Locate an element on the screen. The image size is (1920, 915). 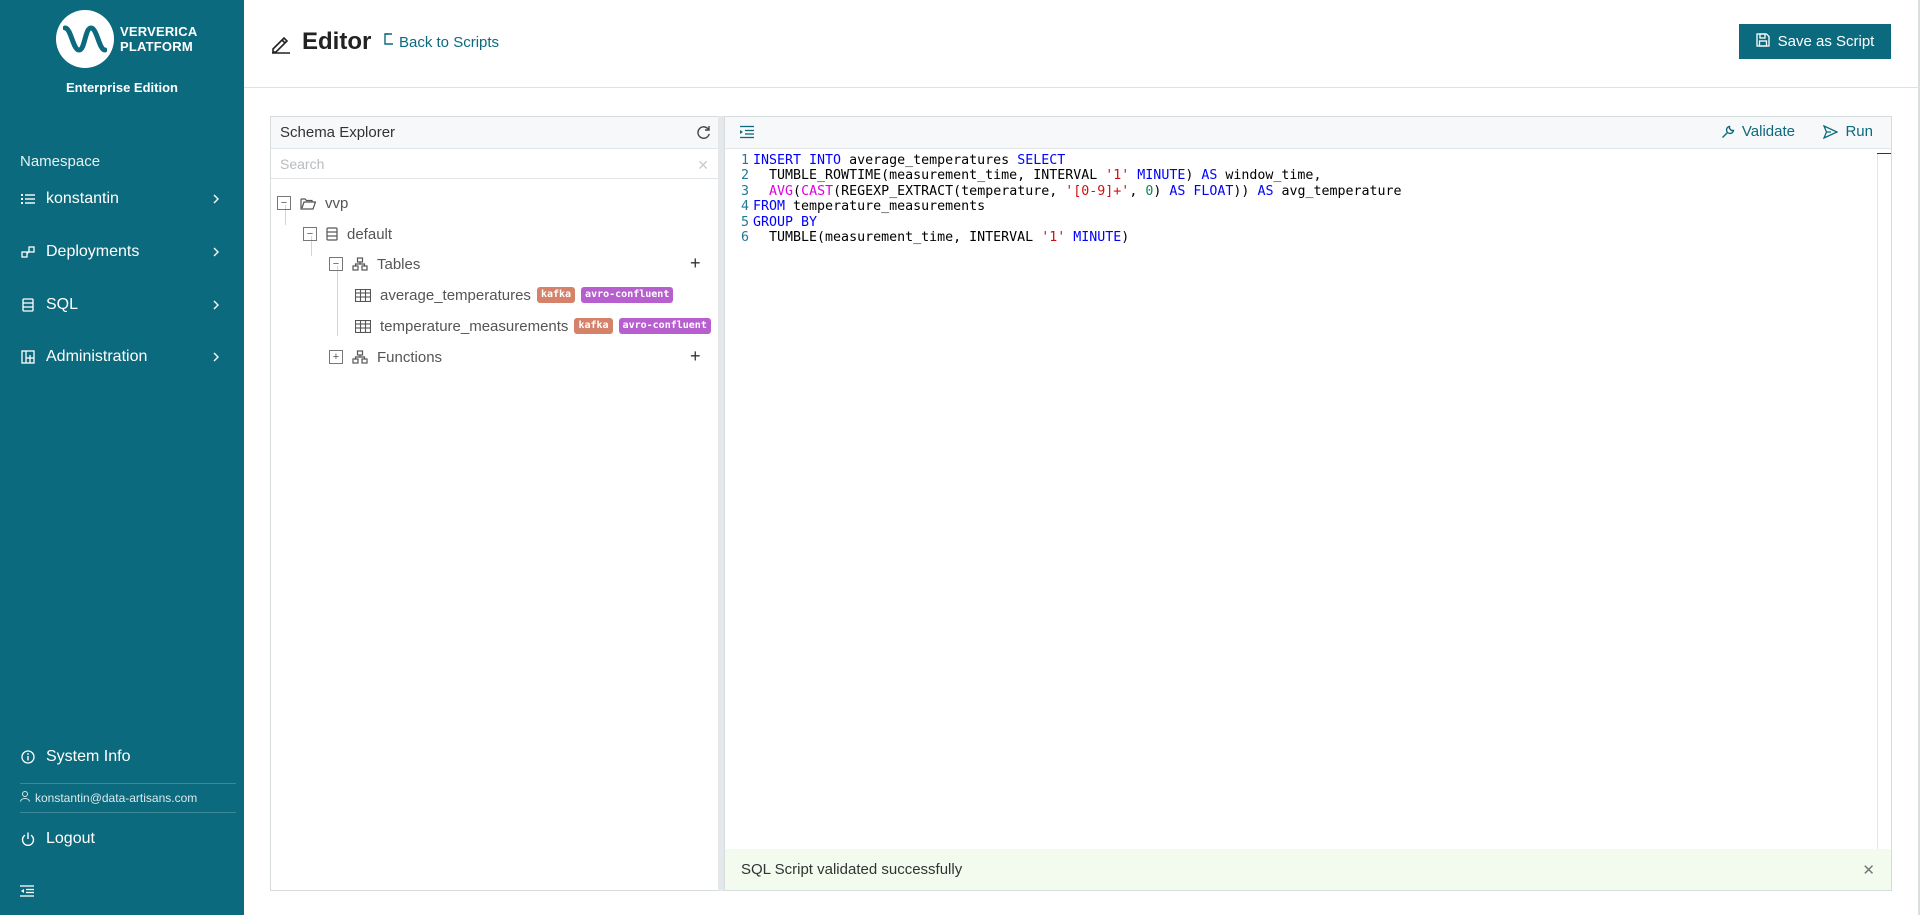
line-number: 3 is located at coordinates (744, 191).